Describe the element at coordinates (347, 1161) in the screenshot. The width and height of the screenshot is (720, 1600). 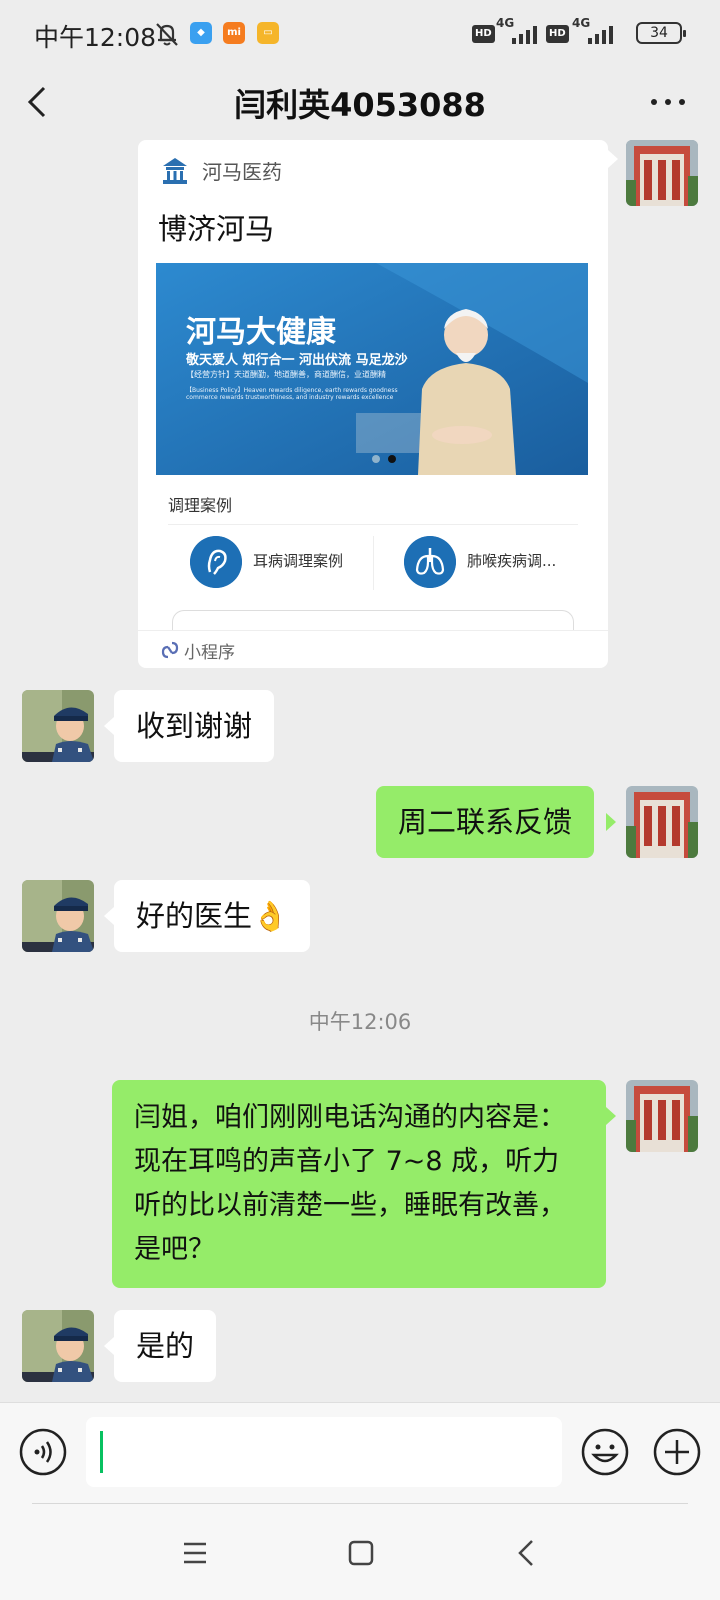
I see `message-line: 现在耳鸣的声音小了 7~8 成，听力` at that location.